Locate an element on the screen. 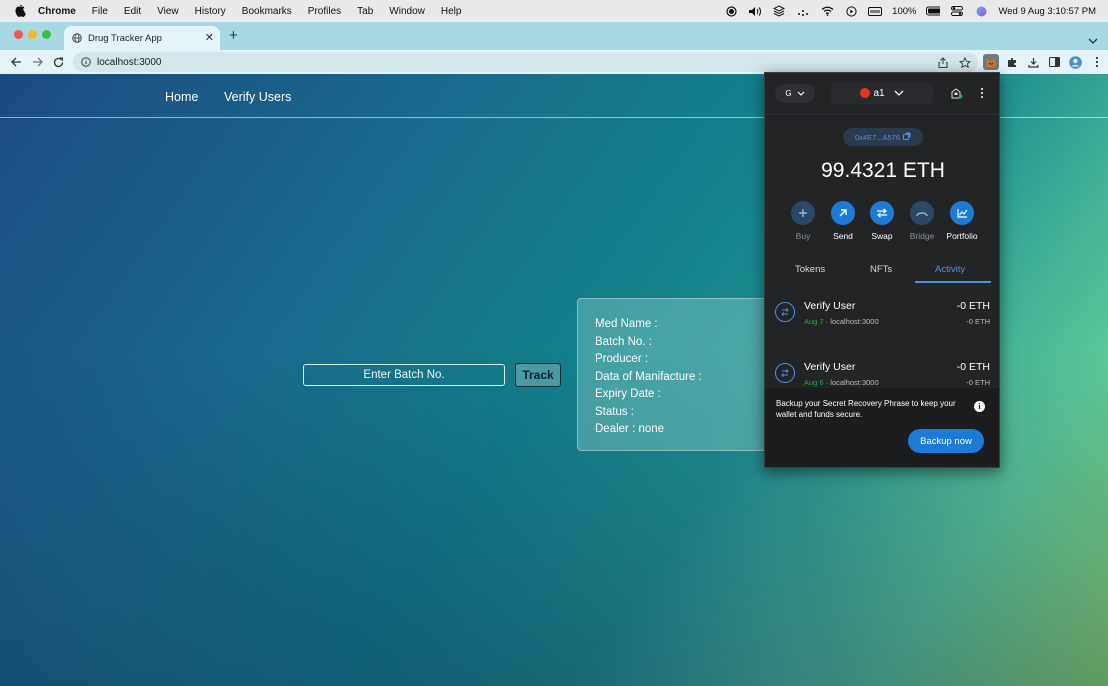 The image size is (1108, 686). swap-icon is located at coordinates (882, 213).